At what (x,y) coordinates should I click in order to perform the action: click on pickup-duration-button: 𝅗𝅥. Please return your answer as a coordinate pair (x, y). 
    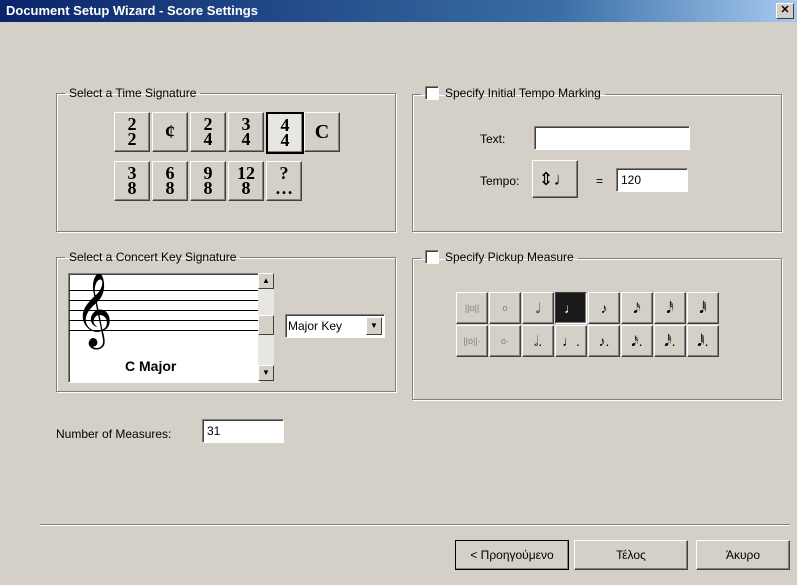
    Looking at the image, I should click on (538, 308).